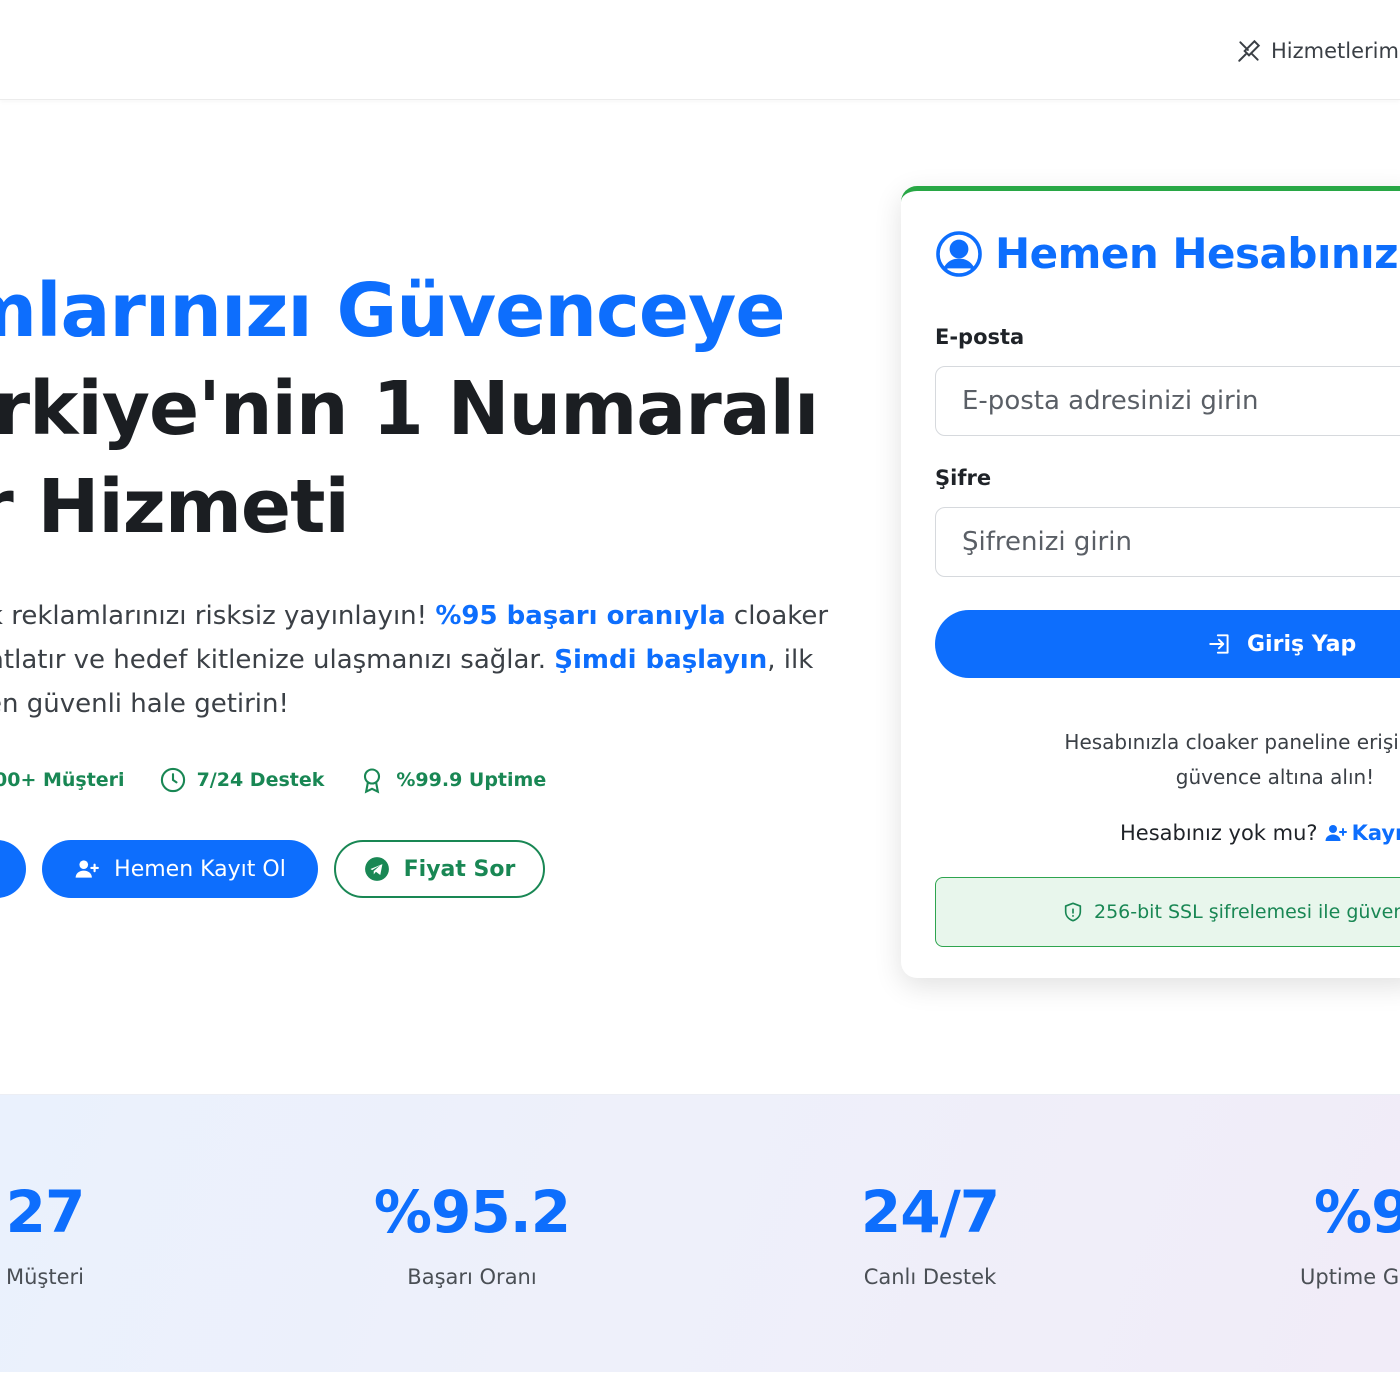  Describe the element at coordinates (45, 1212) in the screenshot. I see `stat-customers-value: 27` at that location.